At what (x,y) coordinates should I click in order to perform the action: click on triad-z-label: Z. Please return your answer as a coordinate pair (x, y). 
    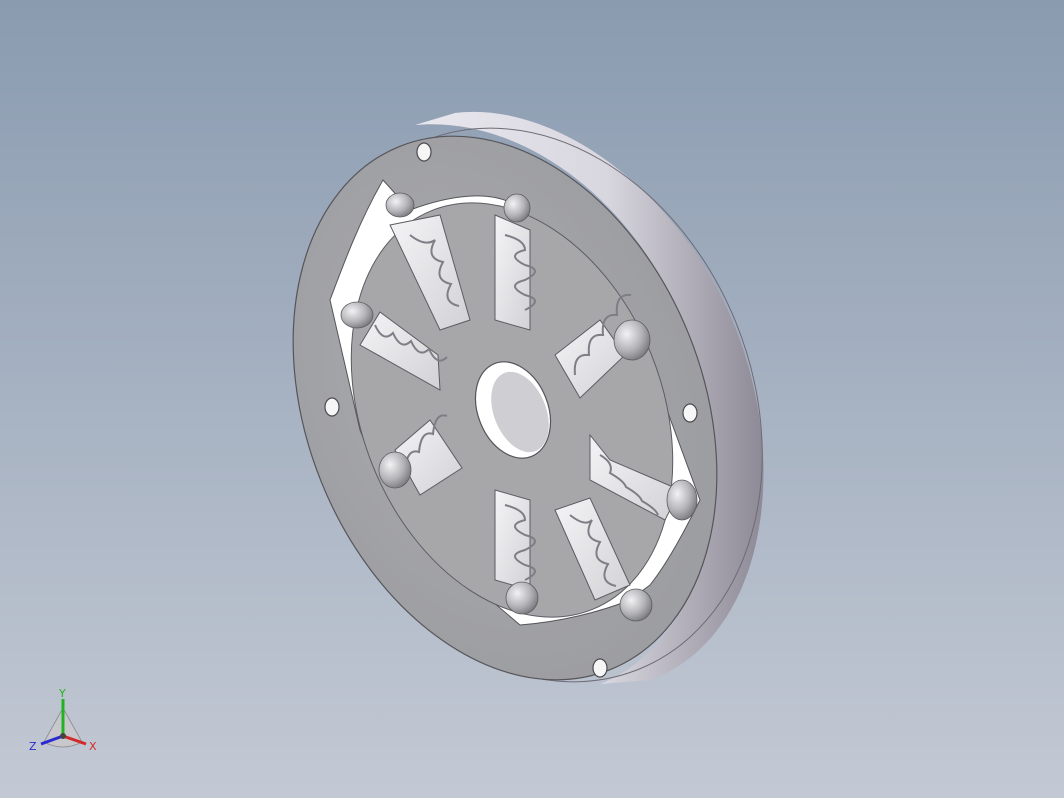
    Looking at the image, I should click on (33, 746).